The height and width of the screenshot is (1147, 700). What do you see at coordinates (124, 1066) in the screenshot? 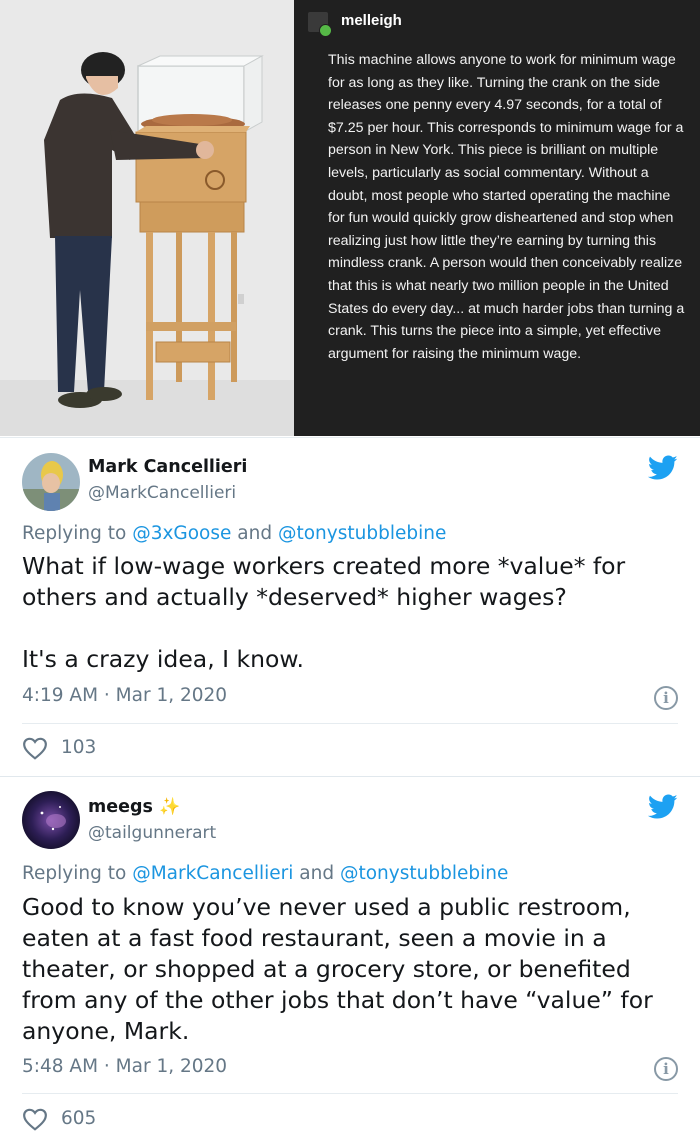
I see `tweet-timestamp: 5:48 AM · Mar 1, 2020` at bounding box center [124, 1066].